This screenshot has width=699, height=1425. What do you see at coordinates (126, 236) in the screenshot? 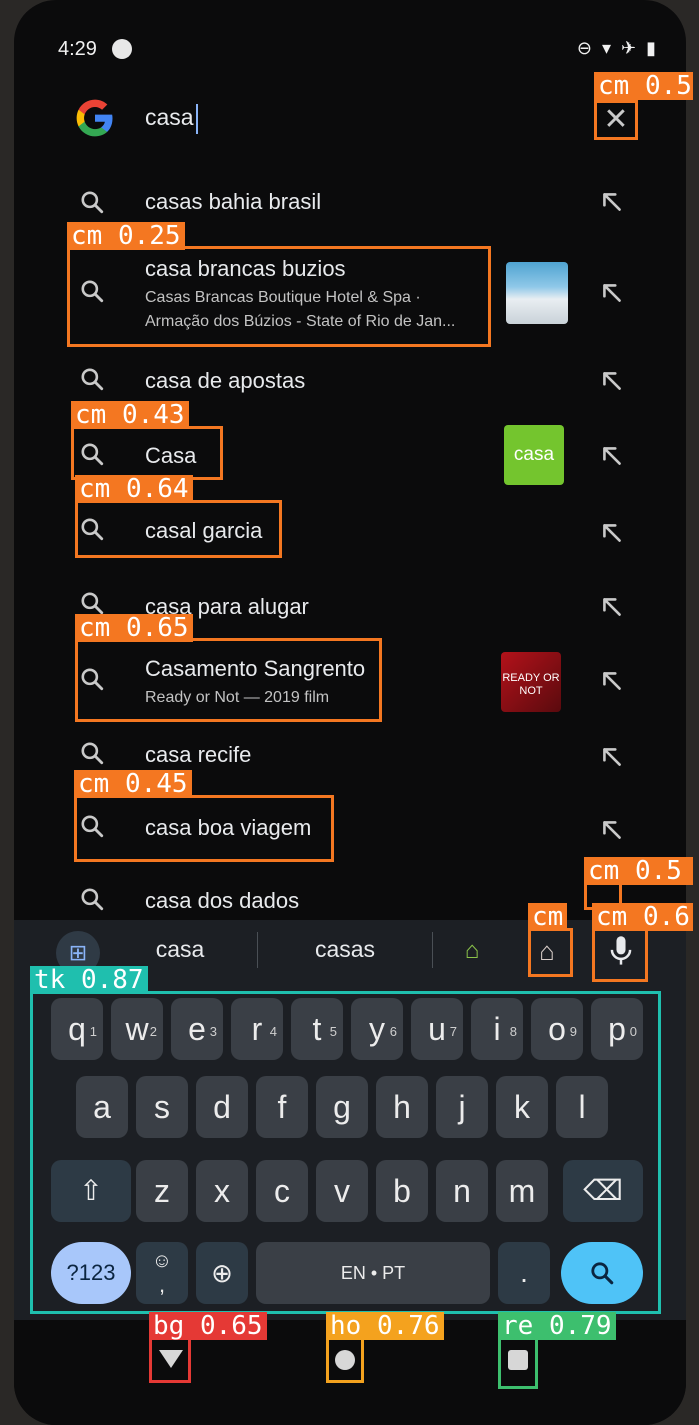
I see `detection-label: cm 0.25` at bounding box center [126, 236].